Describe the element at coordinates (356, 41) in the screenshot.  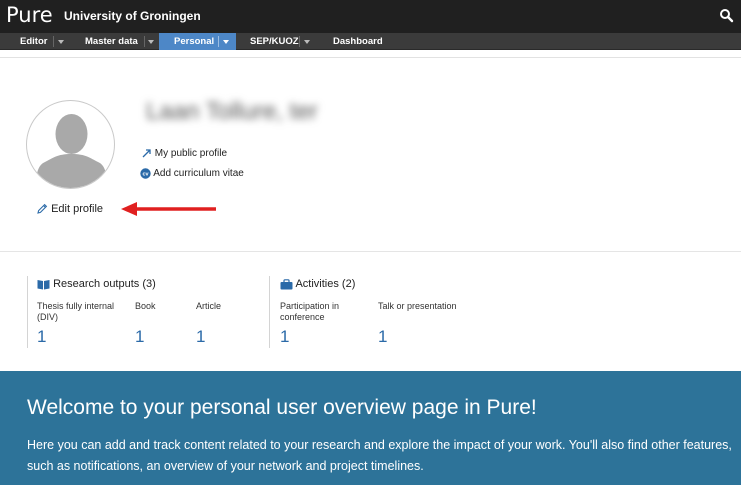
I see `tab-dashboard: Dashboard` at that location.